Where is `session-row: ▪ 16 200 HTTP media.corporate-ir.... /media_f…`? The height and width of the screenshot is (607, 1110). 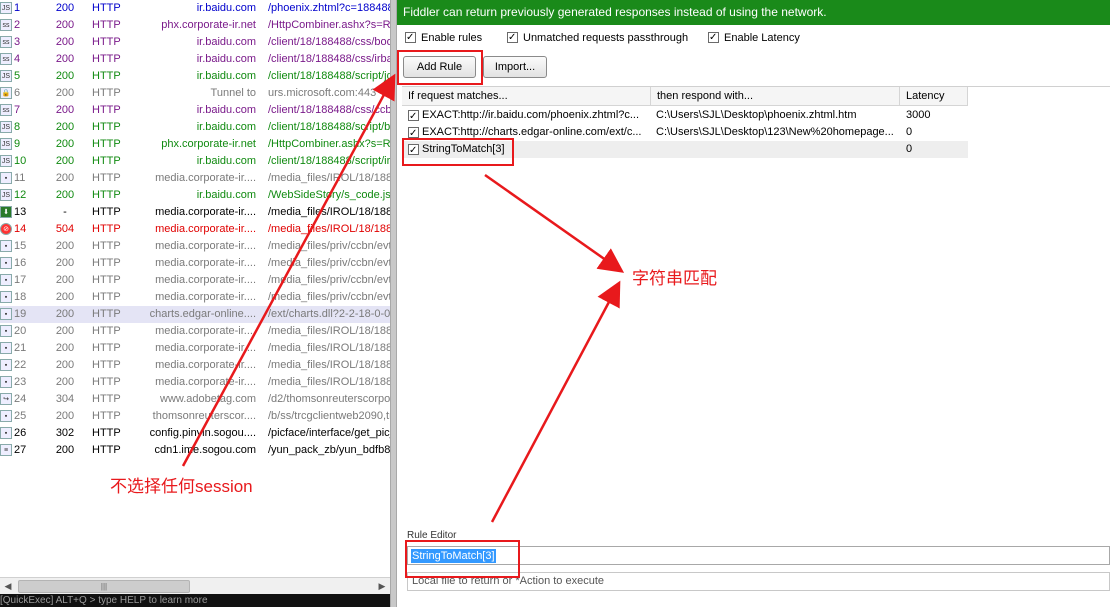 session-row: ▪ 16 200 HTTP media.corporate-ir.... /media_f… is located at coordinates (195, 263).